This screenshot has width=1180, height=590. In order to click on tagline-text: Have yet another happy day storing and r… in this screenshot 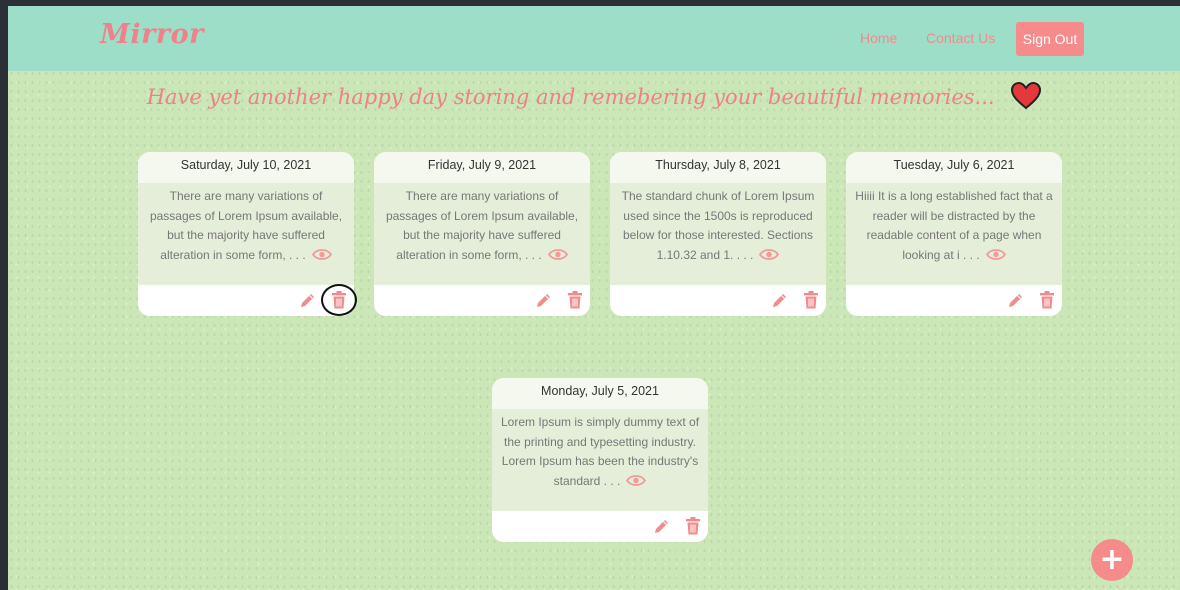, I will do `click(570, 97)`.